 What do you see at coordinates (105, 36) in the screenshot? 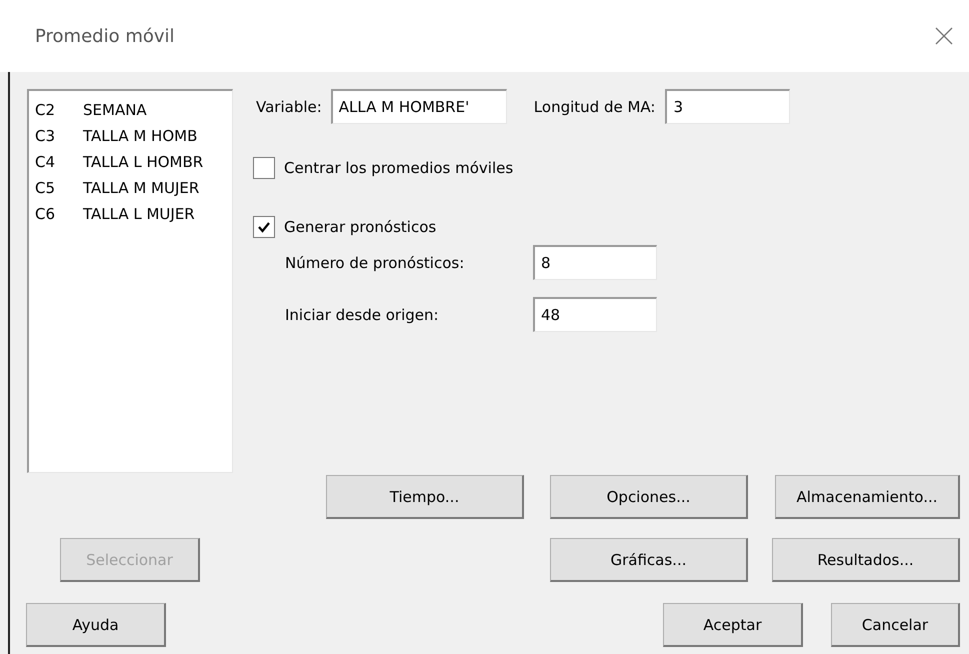
I see `window-title: Promedio móvil` at bounding box center [105, 36].